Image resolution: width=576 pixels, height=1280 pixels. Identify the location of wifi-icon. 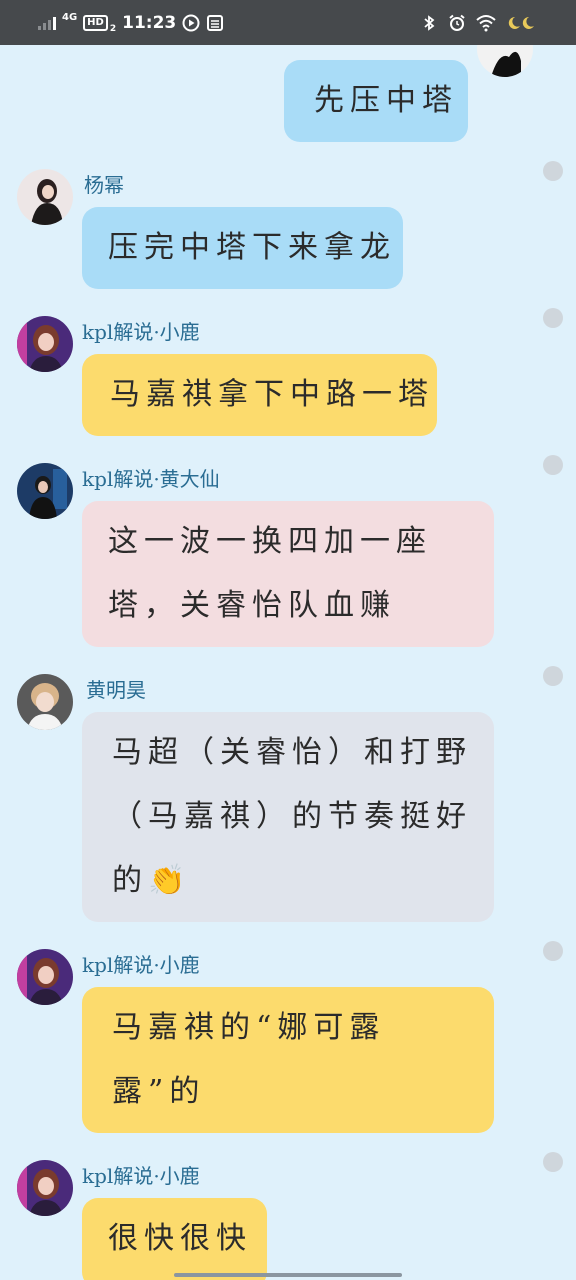
(486, 22).